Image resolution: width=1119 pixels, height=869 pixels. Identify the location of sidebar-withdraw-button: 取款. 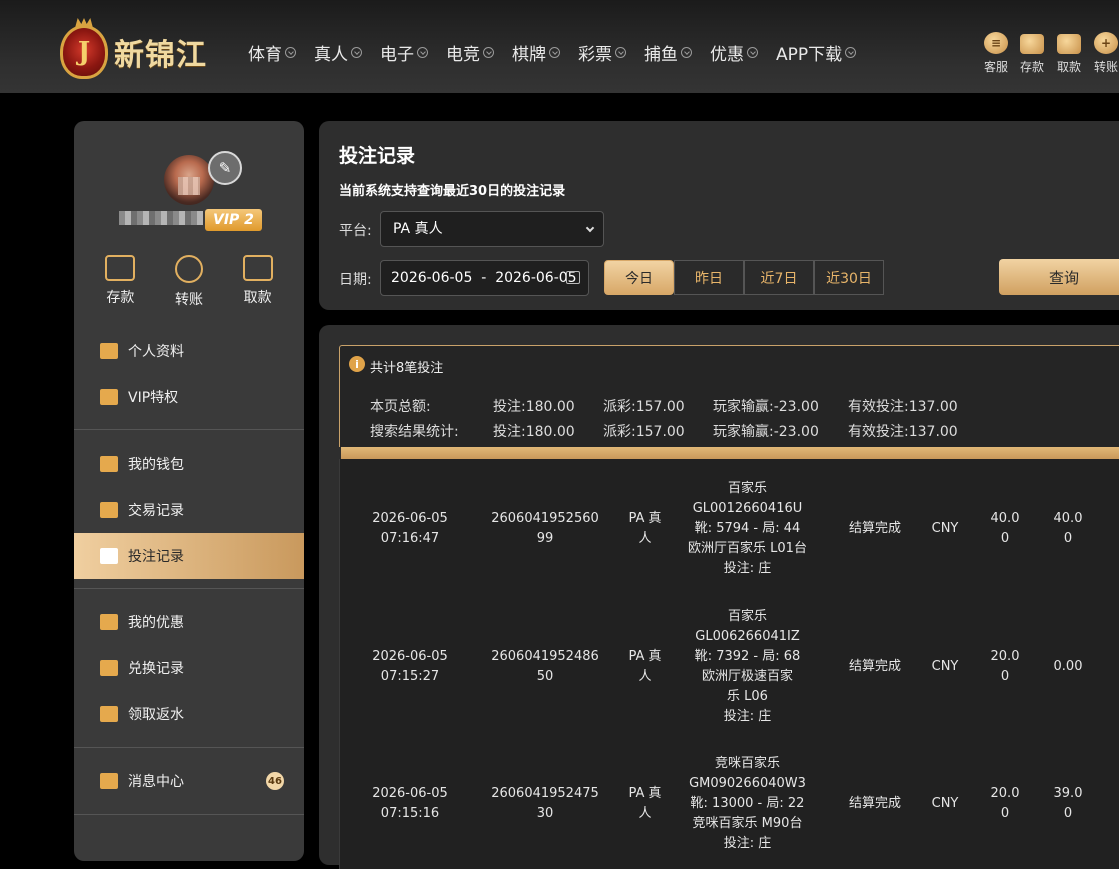
(258, 282).